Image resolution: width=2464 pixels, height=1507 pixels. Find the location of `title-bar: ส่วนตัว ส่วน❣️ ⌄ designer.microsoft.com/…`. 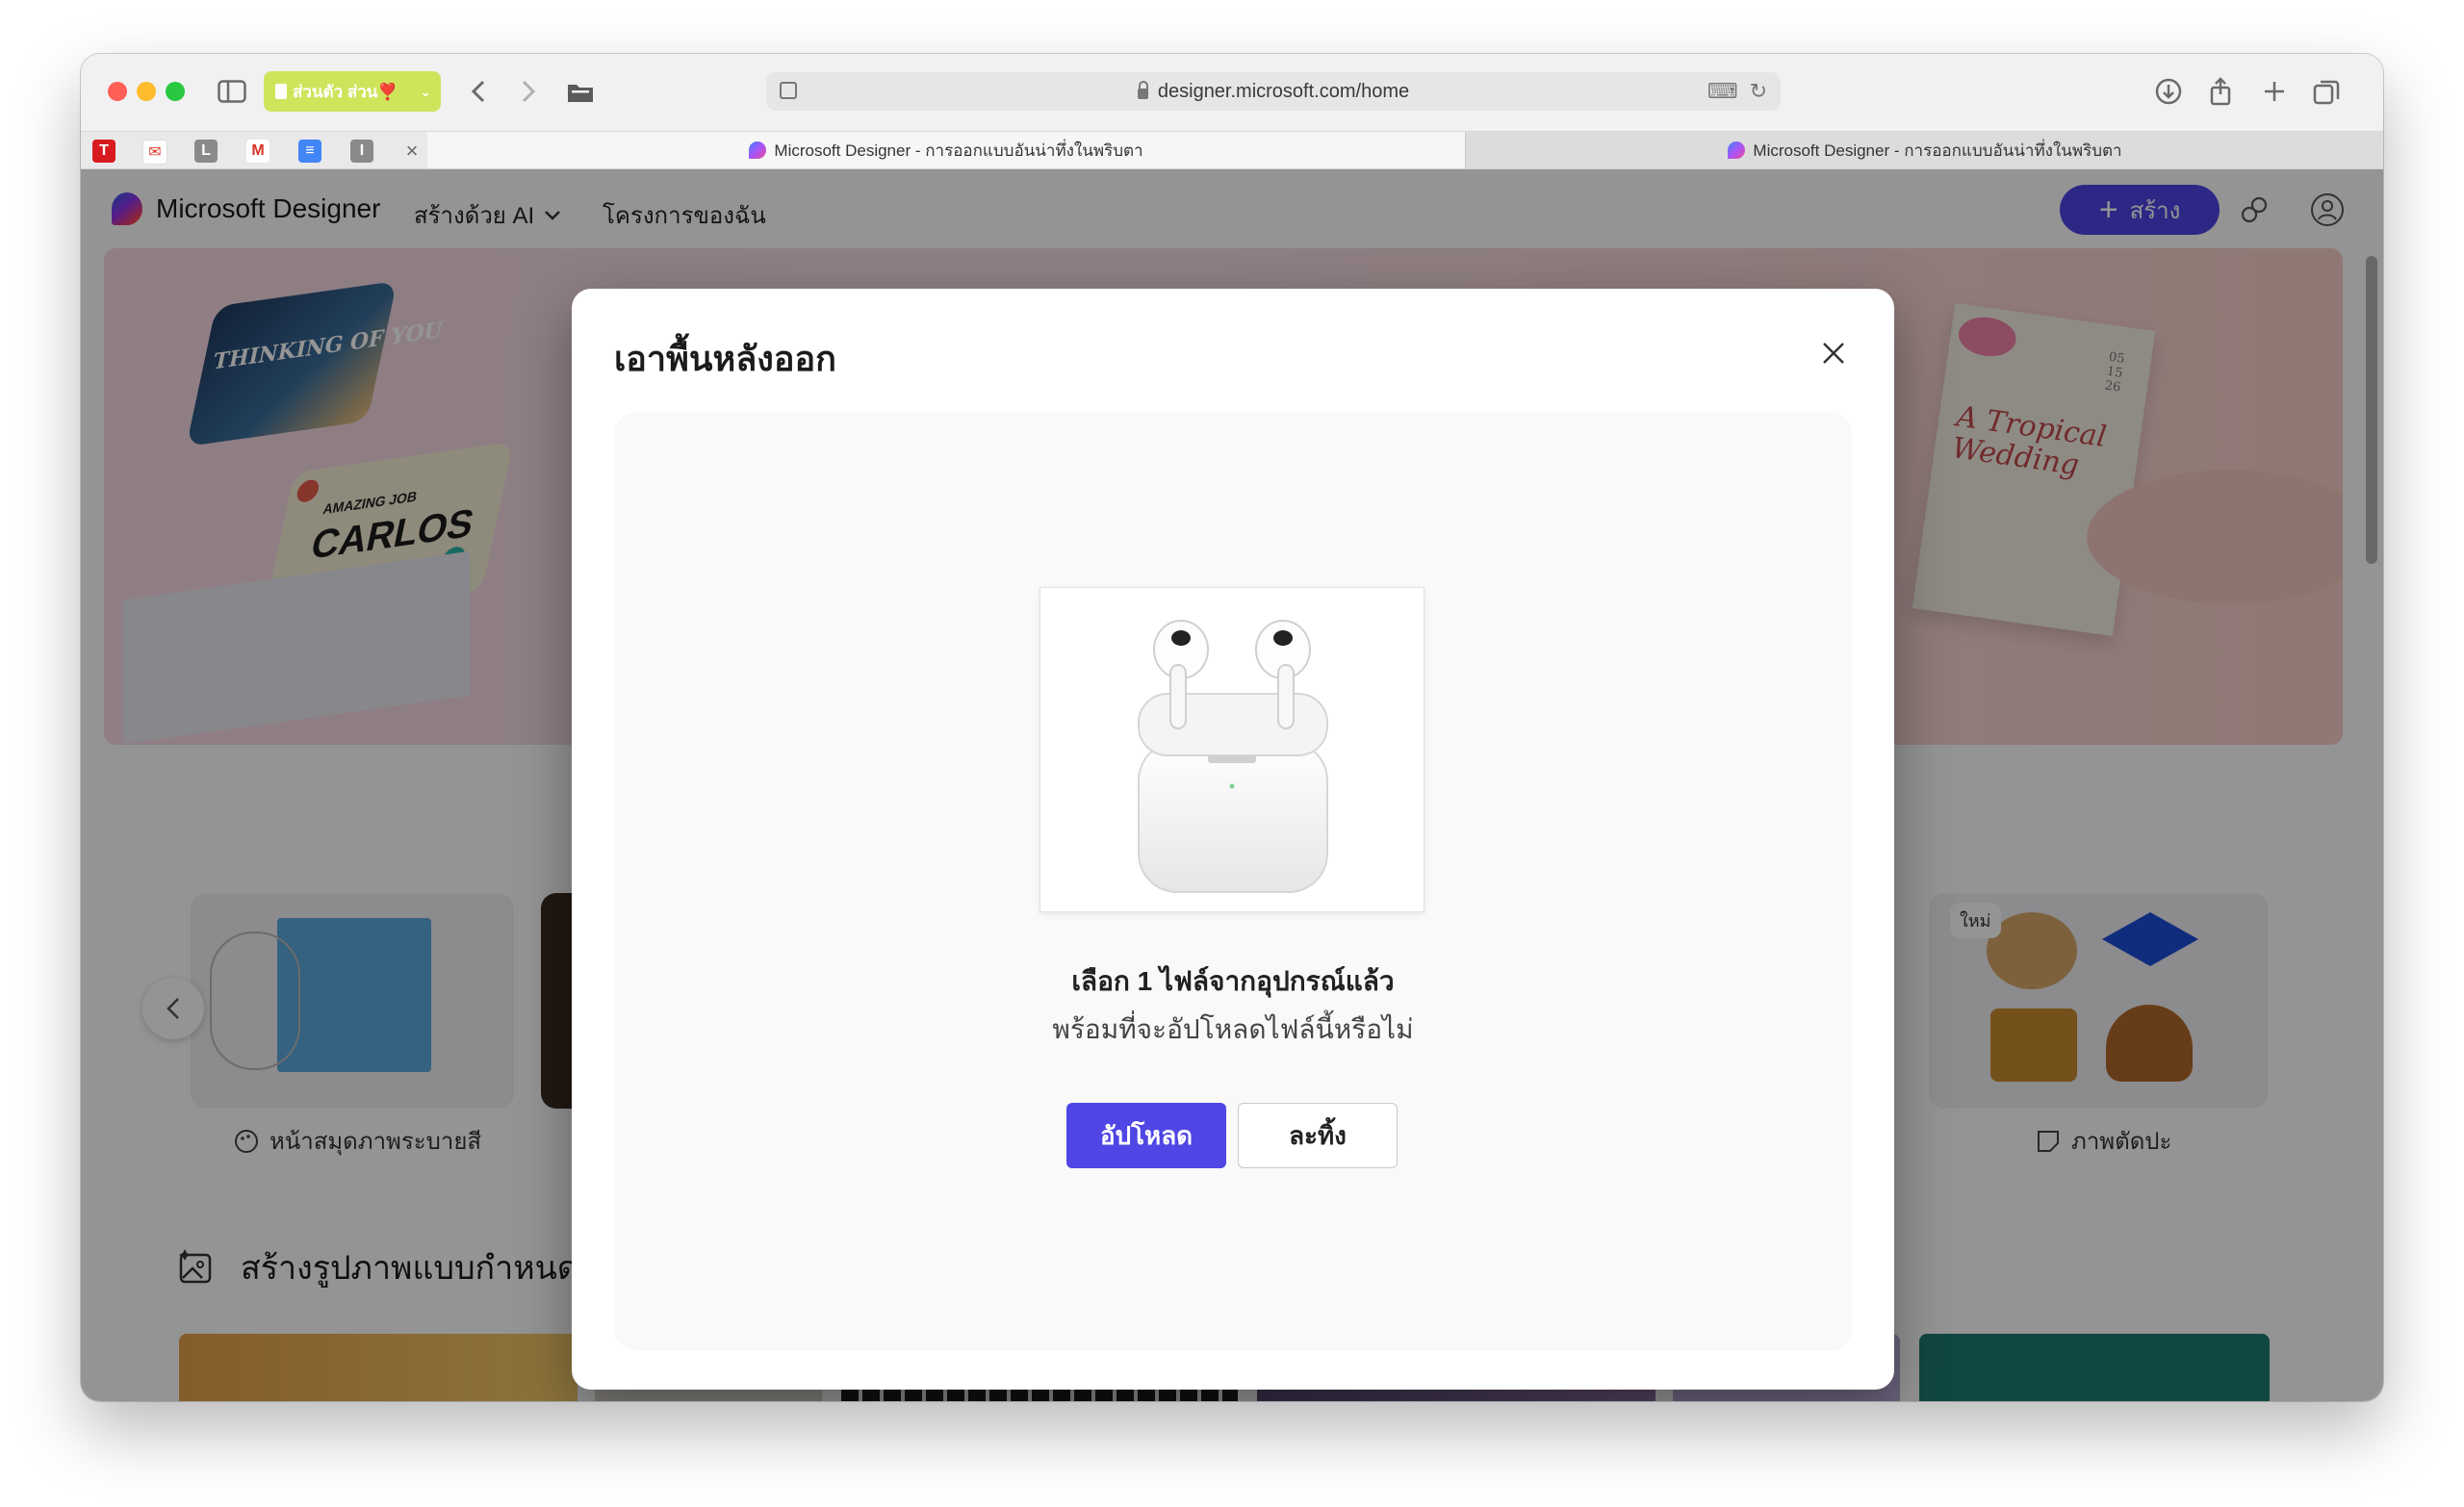

title-bar: ส่วนตัว ส่วน❣️ ⌄ designer.microsoft.com/… is located at coordinates (1232, 92).